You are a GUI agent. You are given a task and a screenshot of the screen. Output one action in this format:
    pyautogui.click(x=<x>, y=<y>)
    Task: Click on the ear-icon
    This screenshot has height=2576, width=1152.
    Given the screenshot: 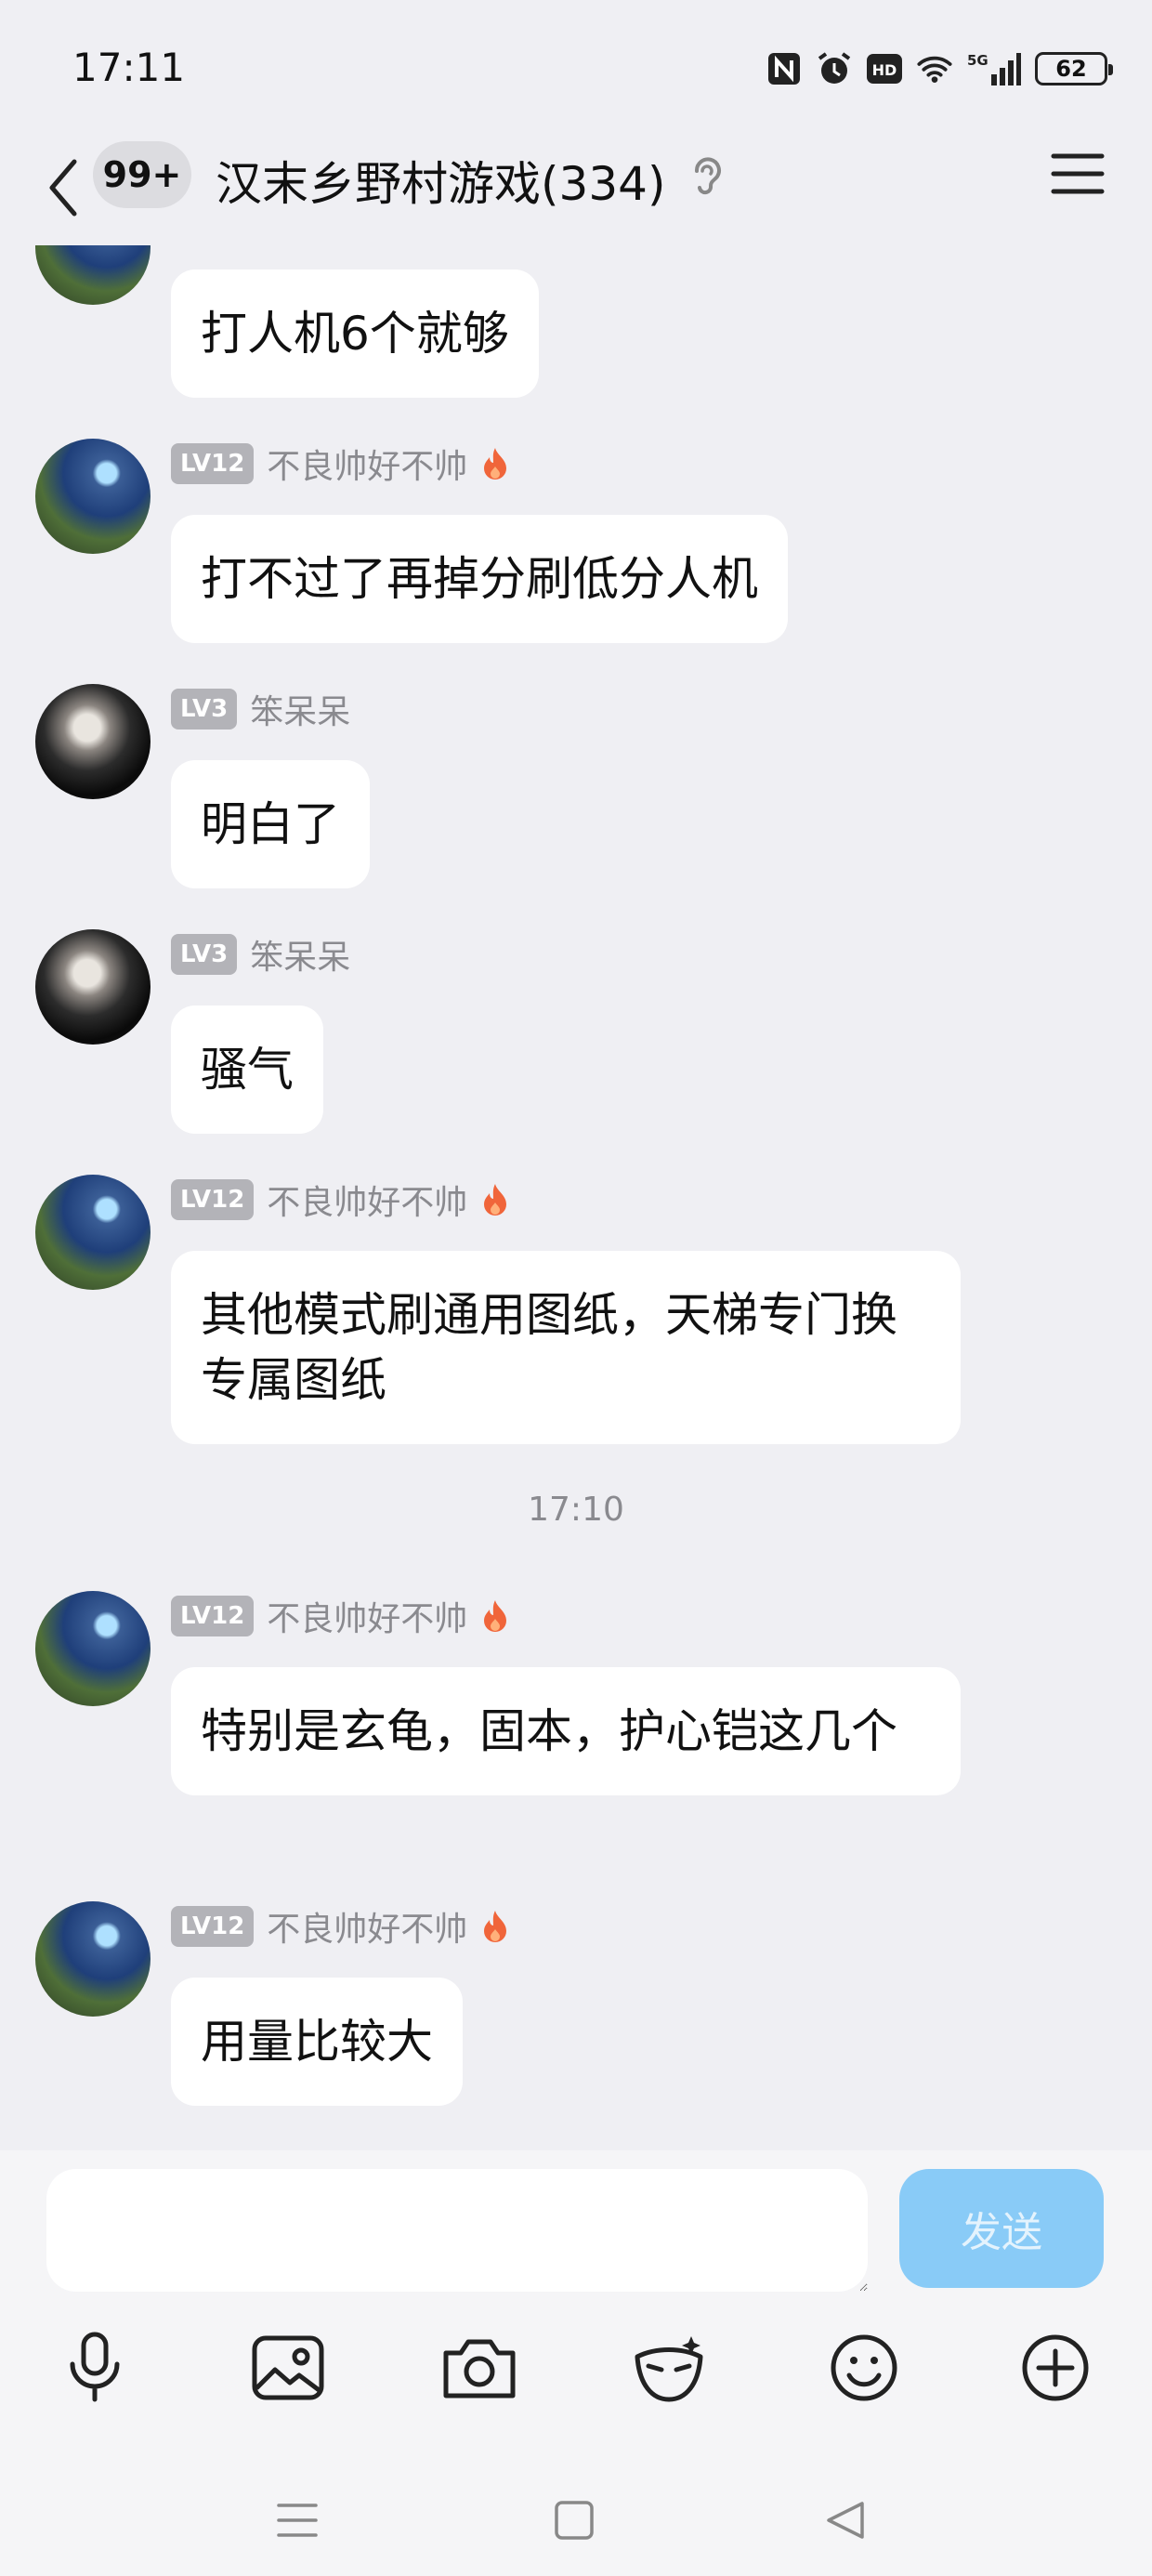 What is the action you would take?
    pyautogui.click(x=706, y=174)
    